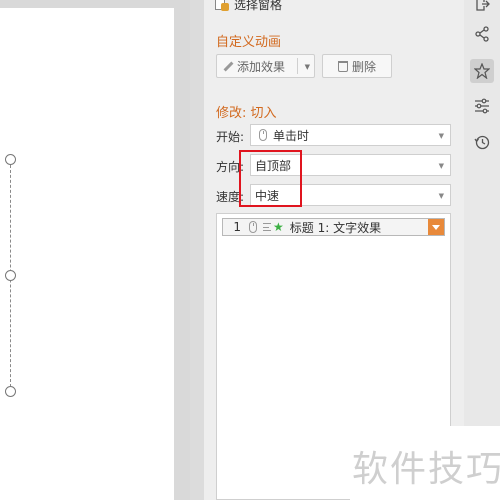 This screenshot has height=500, width=500. What do you see at coordinates (222, 6) in the screenshot?
I see `selection-pane-icon` at bounding box center [222, 6].